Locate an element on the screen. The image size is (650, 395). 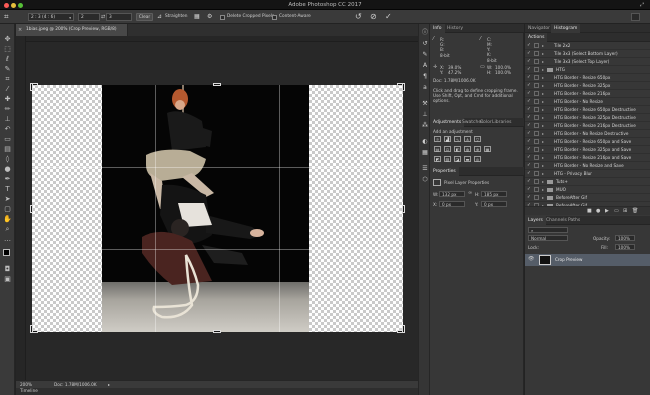
eye-icon: 👁 is located at coordinates (531, 259).